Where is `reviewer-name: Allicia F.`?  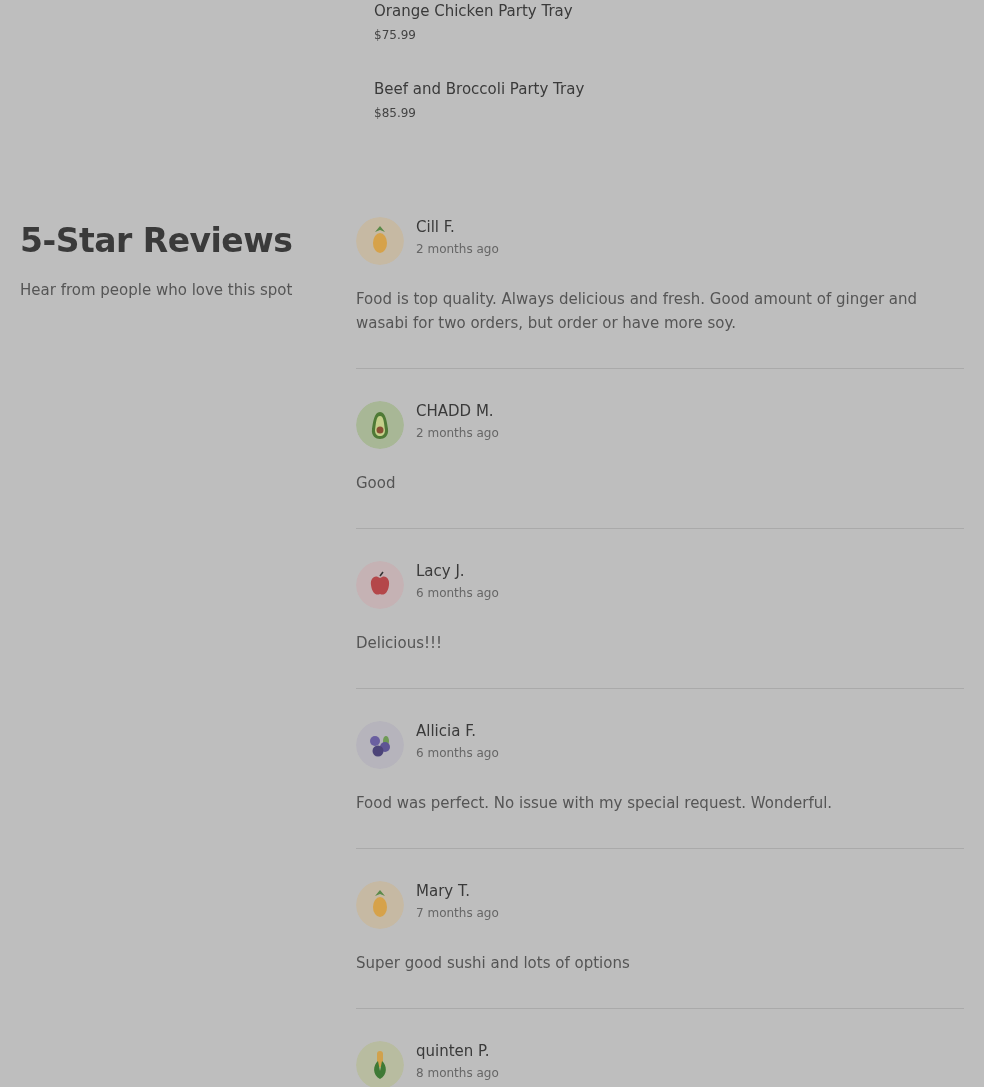
reviewer-name: Allicia F. is located at coordinates (447, 731).